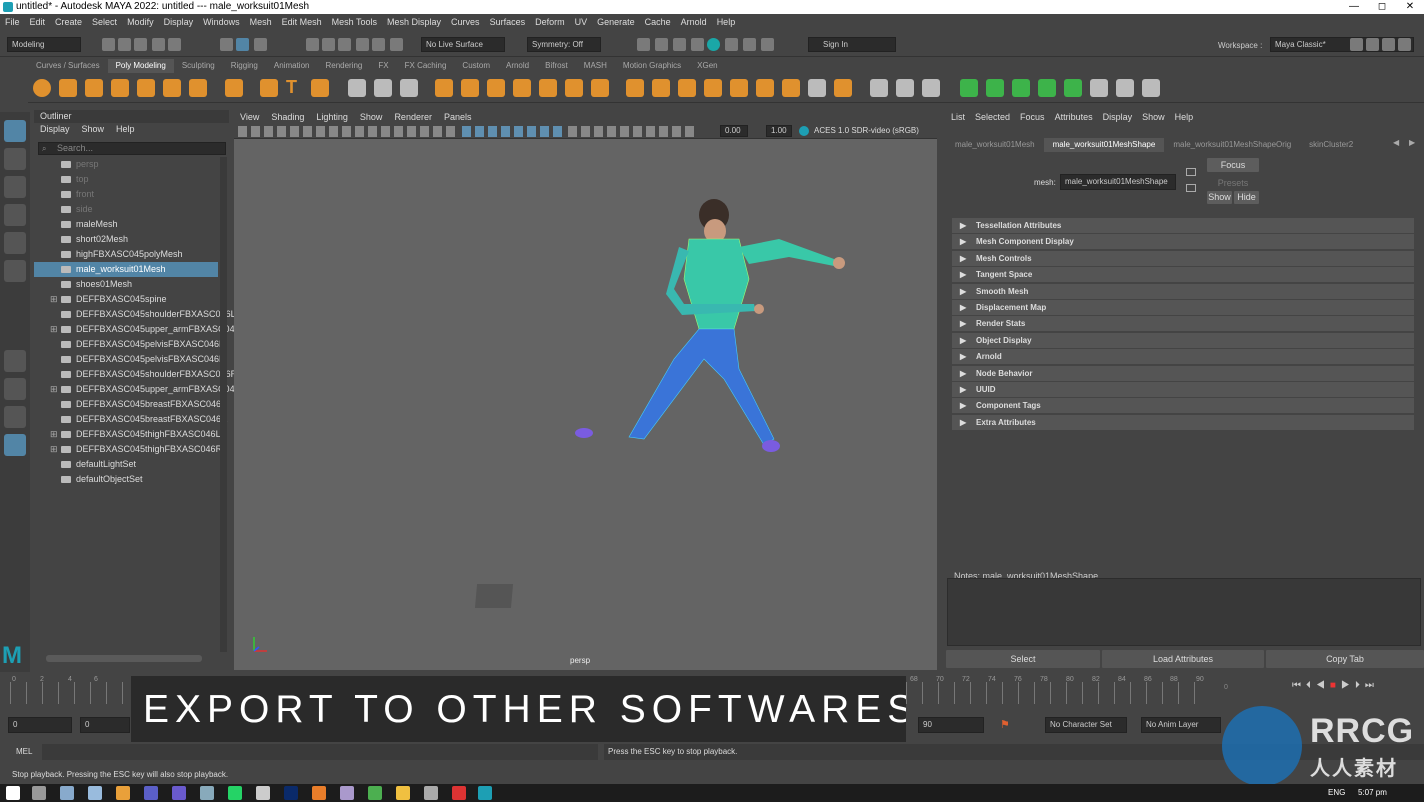 This screenshot has width=1424, height=802. I want to click on language-indicator: ENG, so click(1336, 792).